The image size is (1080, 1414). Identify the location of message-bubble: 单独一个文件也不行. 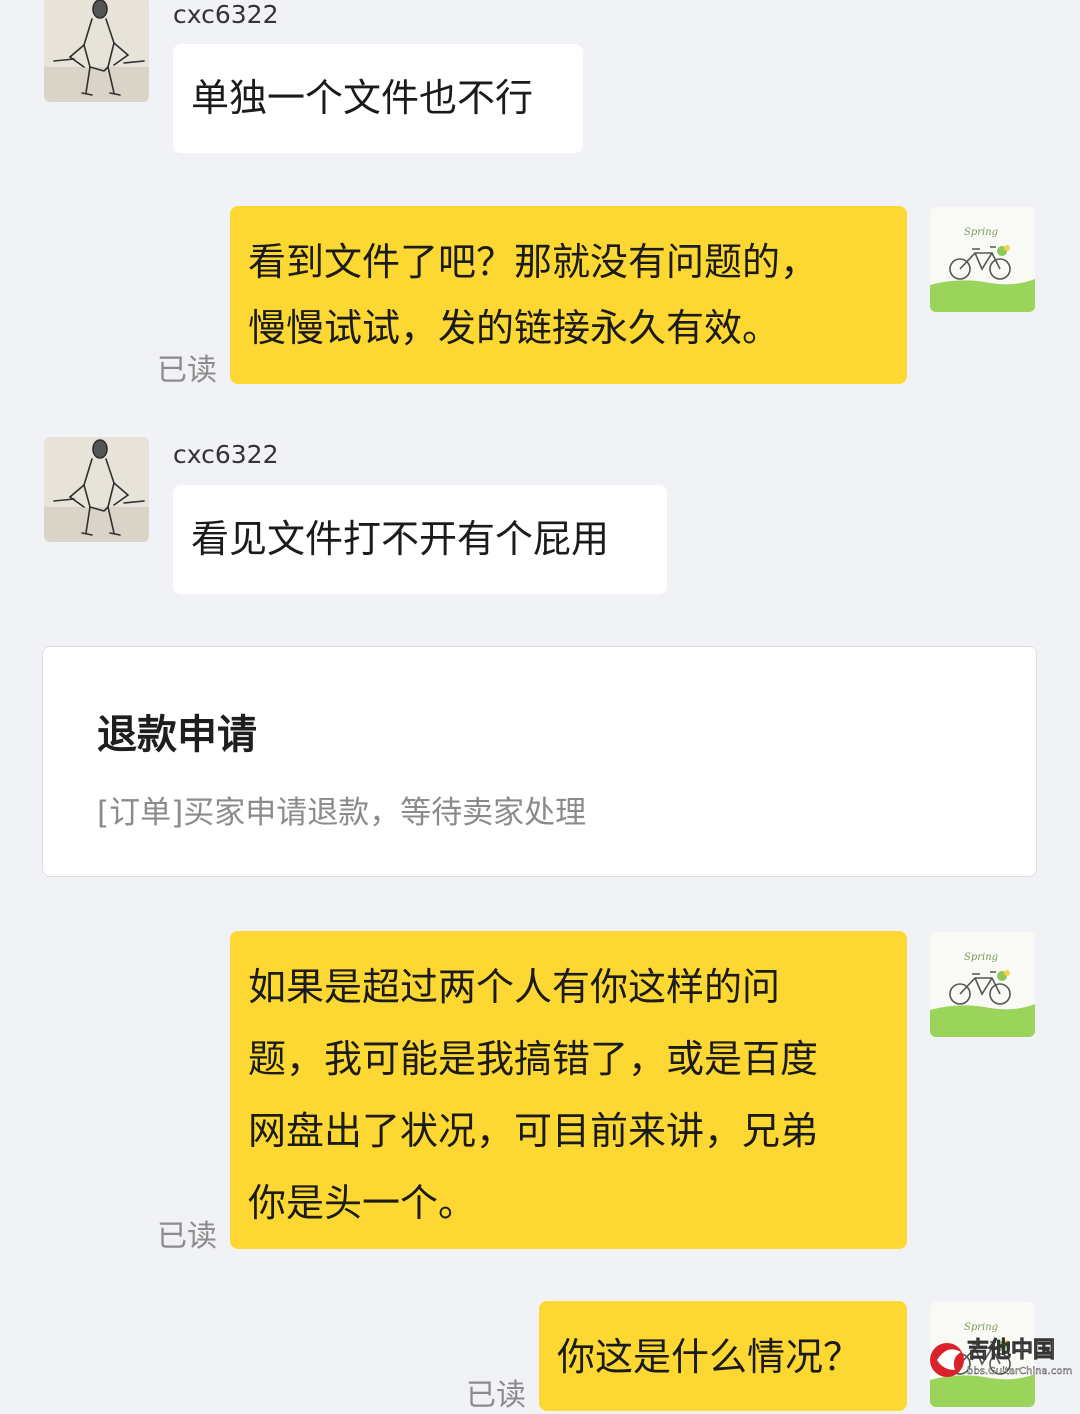
(378, 98).